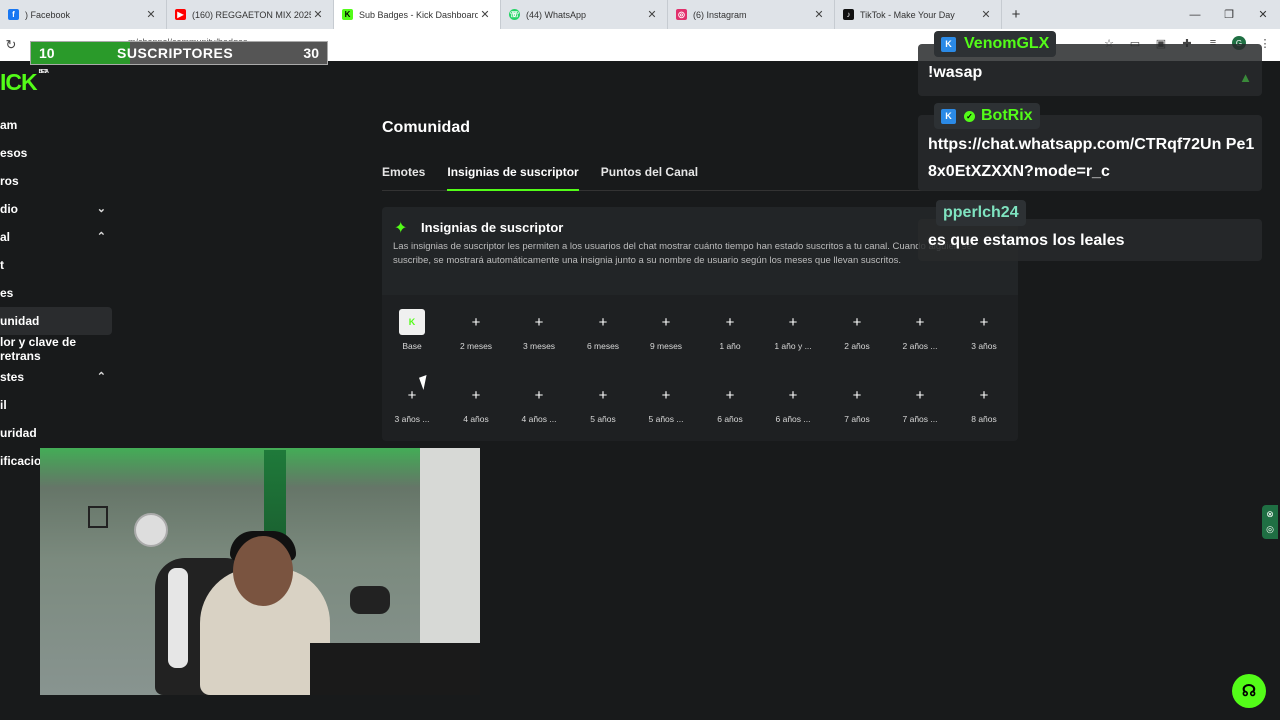 Image resolution: width=1280 pixels, height=720 pixels. I want to click on goal-target: 30, so click(311, 53).